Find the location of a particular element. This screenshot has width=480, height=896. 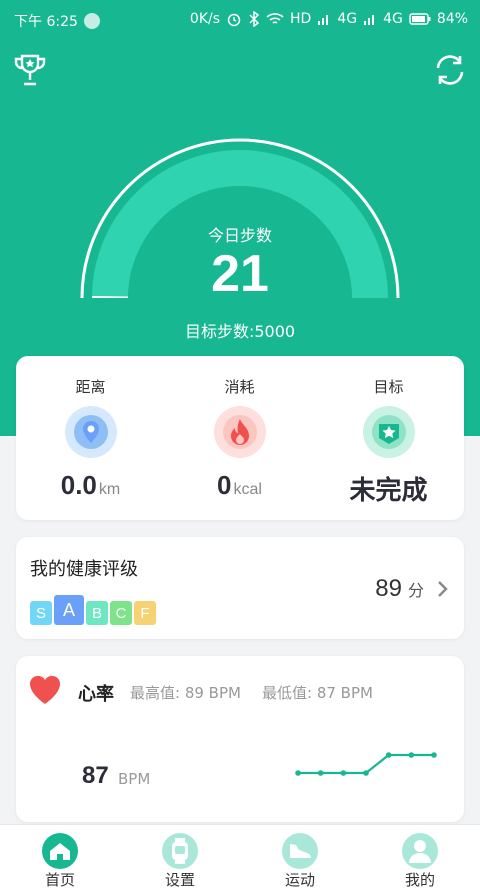

tab-sport: 运动 is located at coordinates (300, 860).